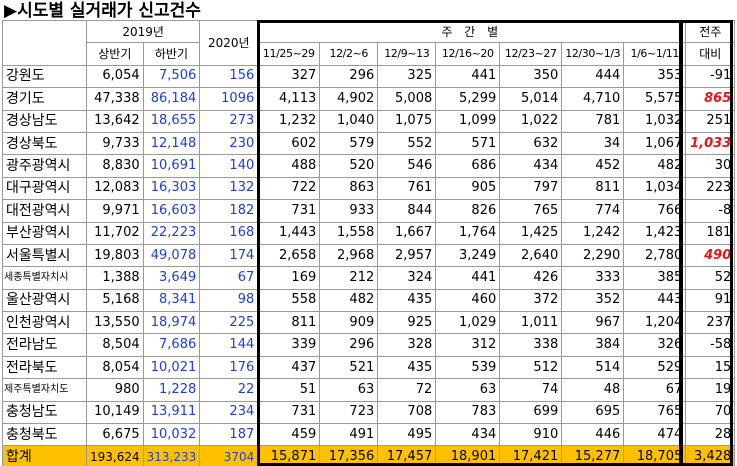 The height and width of the screenshot is (466, 737). What do you see at coordinates (593, 390) in the screenshot?
I see `weekly-value: 48` at bounding box center [593, 390].